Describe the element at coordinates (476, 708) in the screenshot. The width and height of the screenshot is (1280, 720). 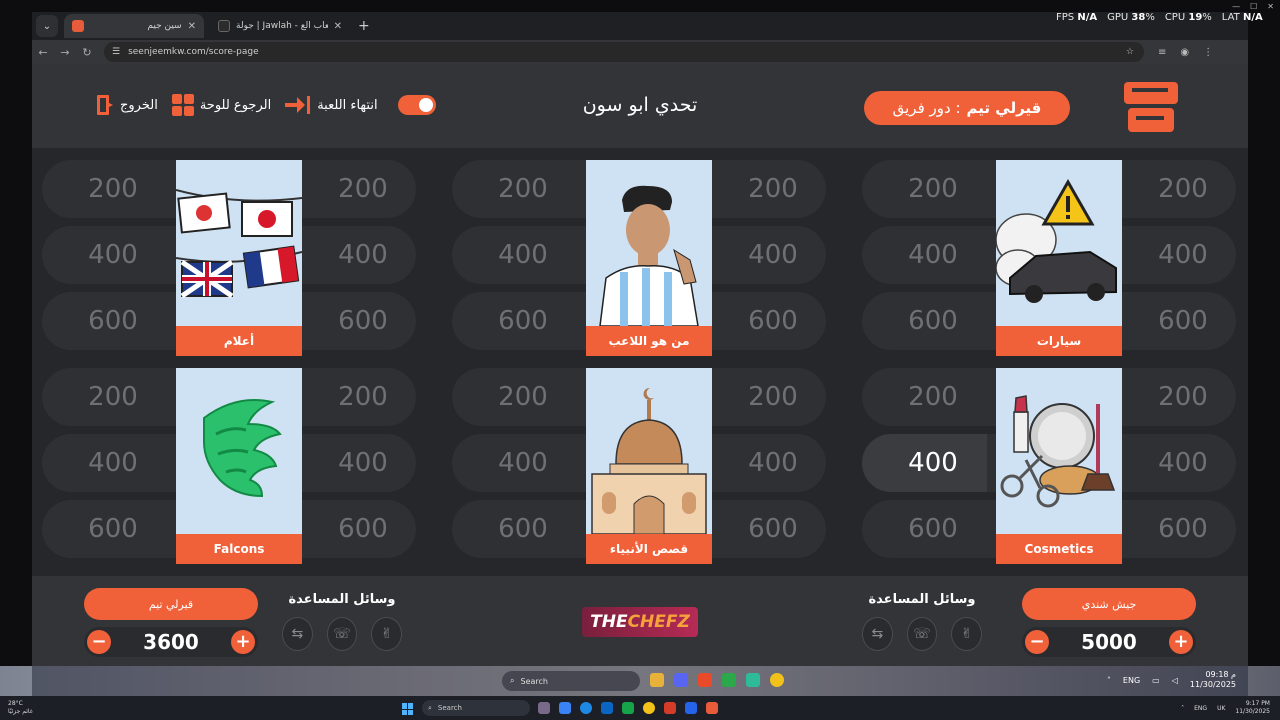
I see `taskbar-search: ⌕ Search` at that location.